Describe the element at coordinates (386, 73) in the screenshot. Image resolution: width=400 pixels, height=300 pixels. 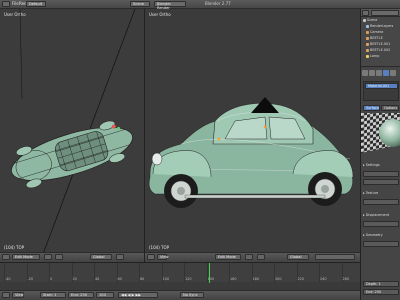
I see `material-tab-icon` at that location.